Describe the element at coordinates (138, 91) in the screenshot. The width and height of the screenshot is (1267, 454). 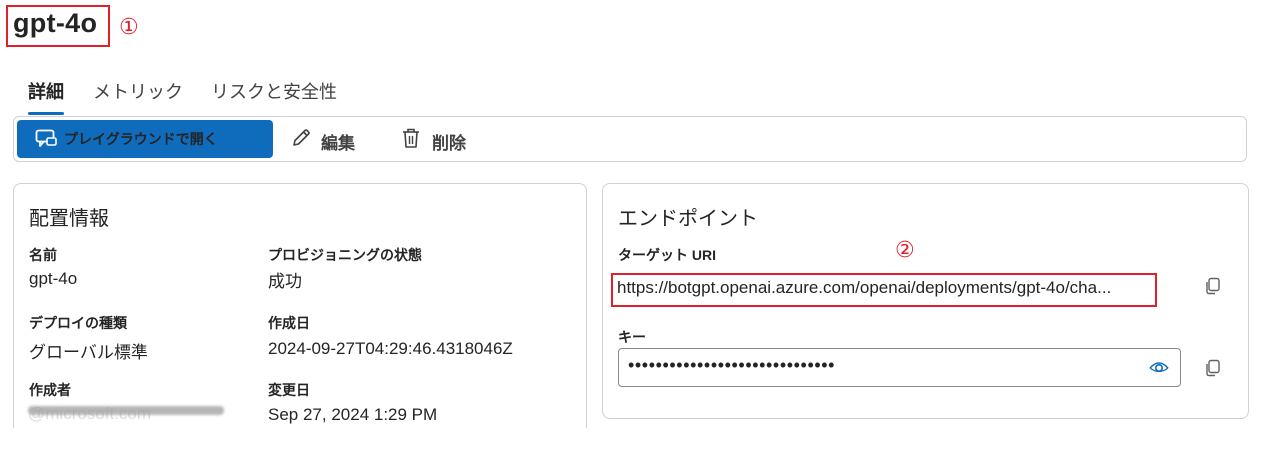
I see `tab-metrics: メトリック` at that location.